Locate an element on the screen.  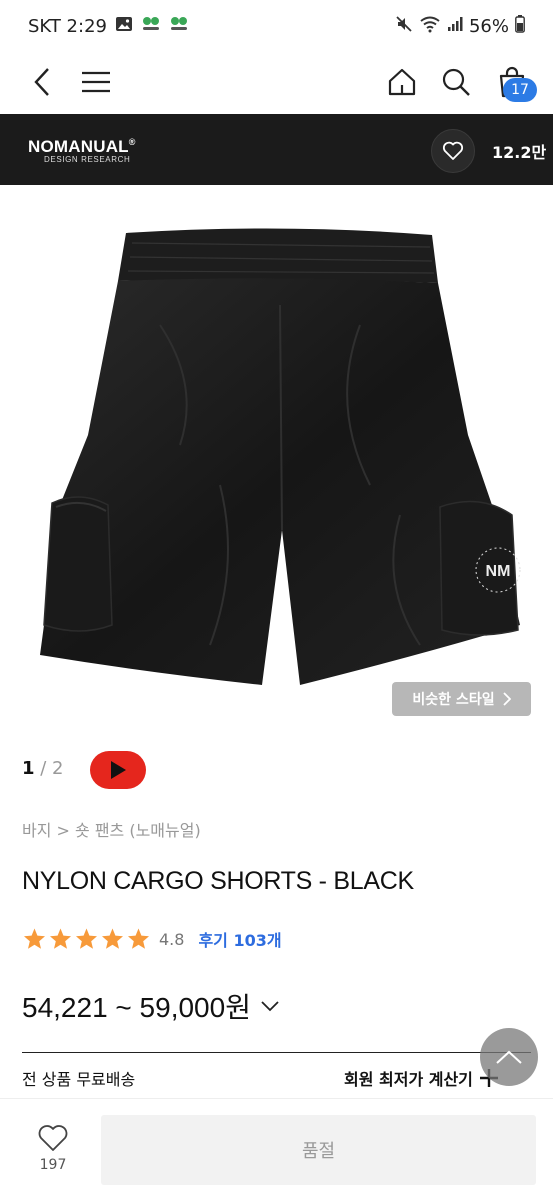
rating-row: 4.8 후기 103개 is located at coordinates (152, 939).